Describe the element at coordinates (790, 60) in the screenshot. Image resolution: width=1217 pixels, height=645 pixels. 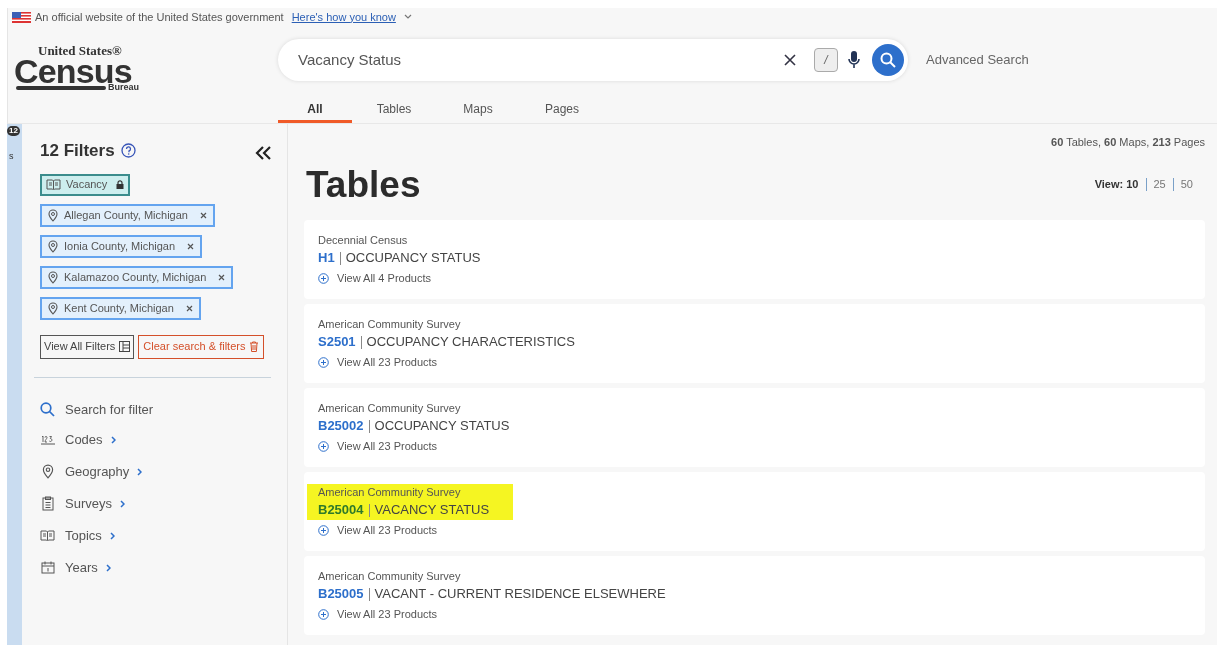
I see `close-icon` at that location.